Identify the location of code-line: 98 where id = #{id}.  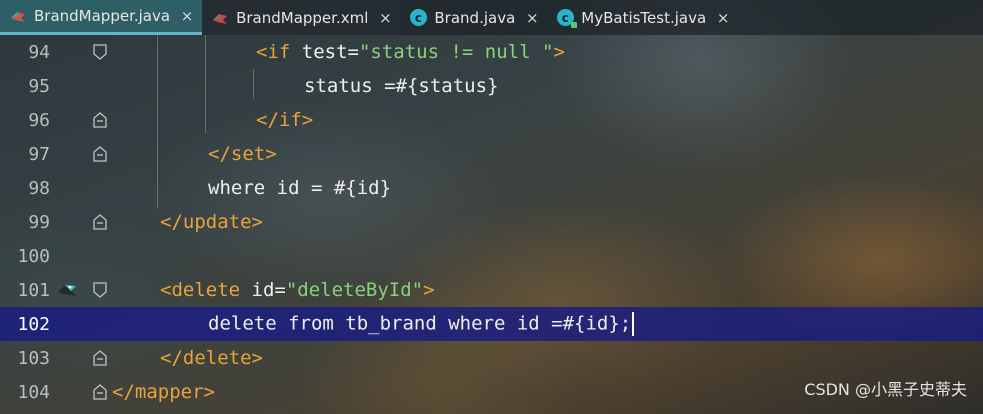
(491, 188).